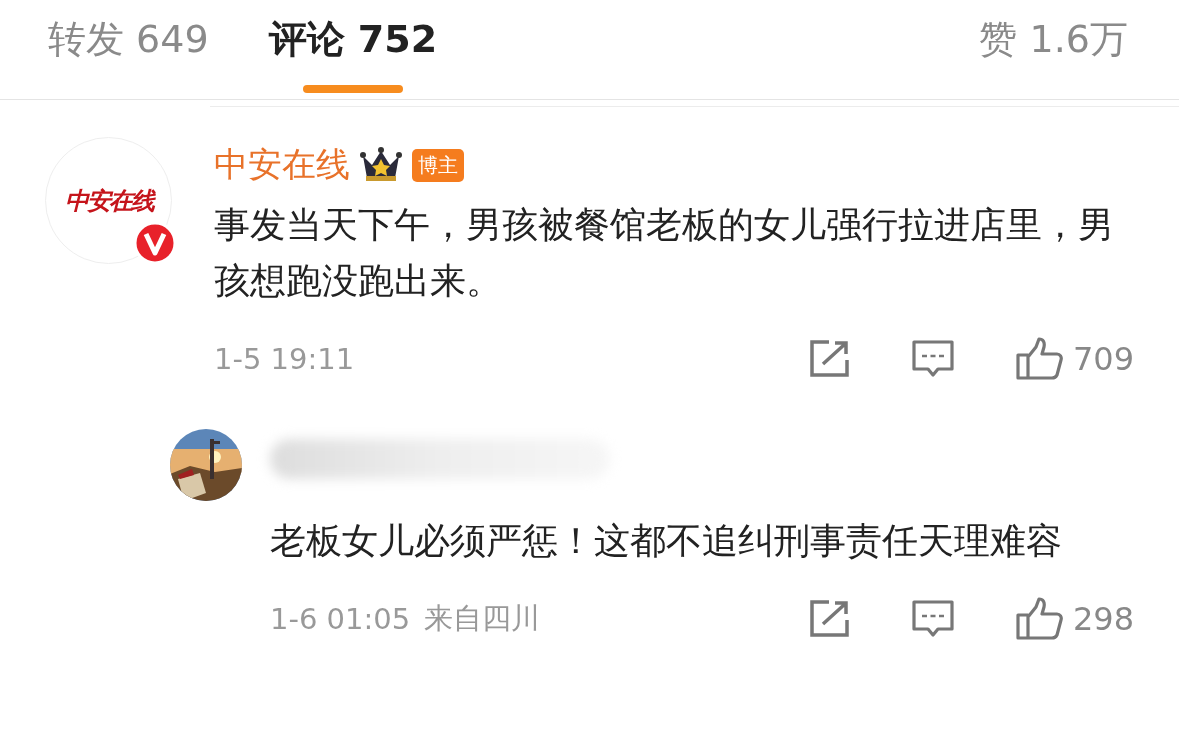  What do you see at coordinates (482, 618) in the screenshot?
I see `location: 来自四川` at bounding box center [482, 618].